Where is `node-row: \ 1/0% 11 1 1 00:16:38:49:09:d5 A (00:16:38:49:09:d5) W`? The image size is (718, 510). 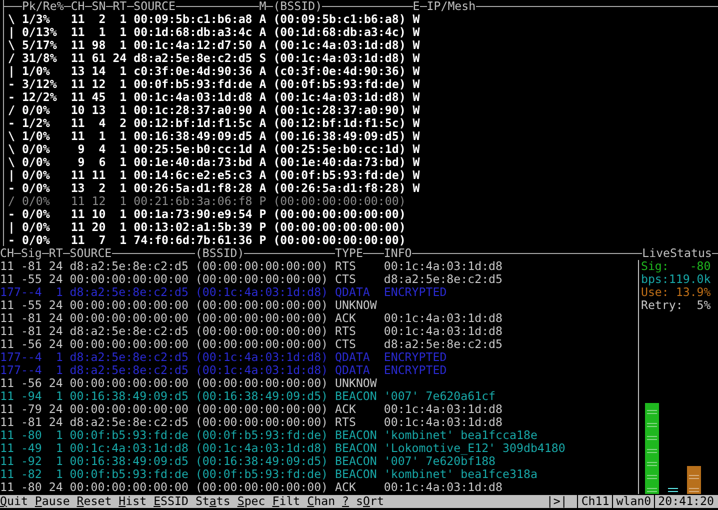 node-row: \ 1/0% 11 1 1 00:16:38:49:09:d5 A (00:16:38:49:09:d5) W is located at coordinates (363, 136).